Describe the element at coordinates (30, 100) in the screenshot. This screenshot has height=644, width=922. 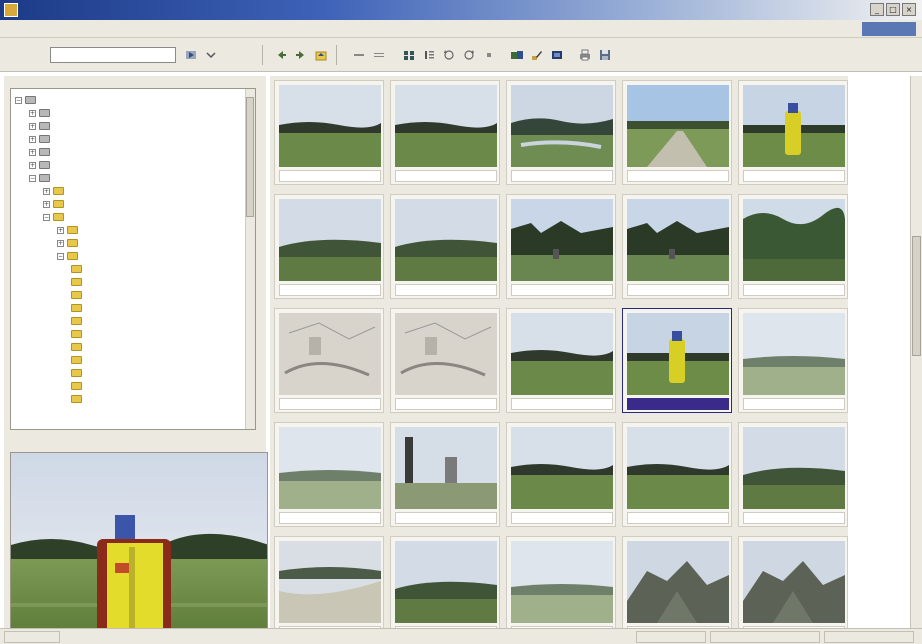
I see `computer-icon` at that location.